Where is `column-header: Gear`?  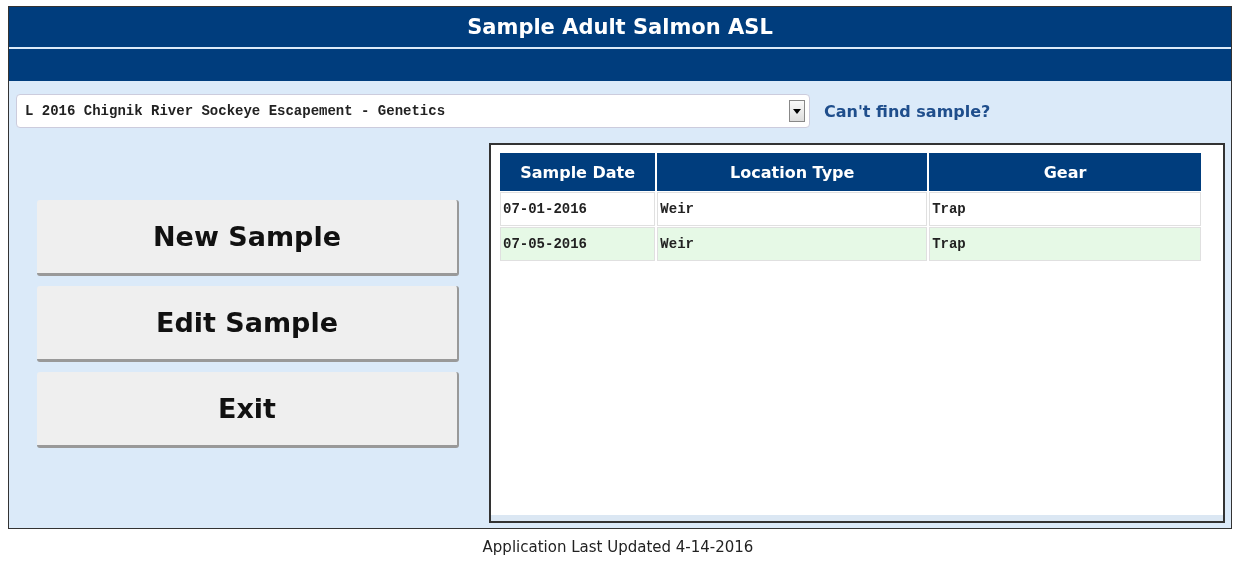
column-header: Gear is located at coordinates (1065, 172).